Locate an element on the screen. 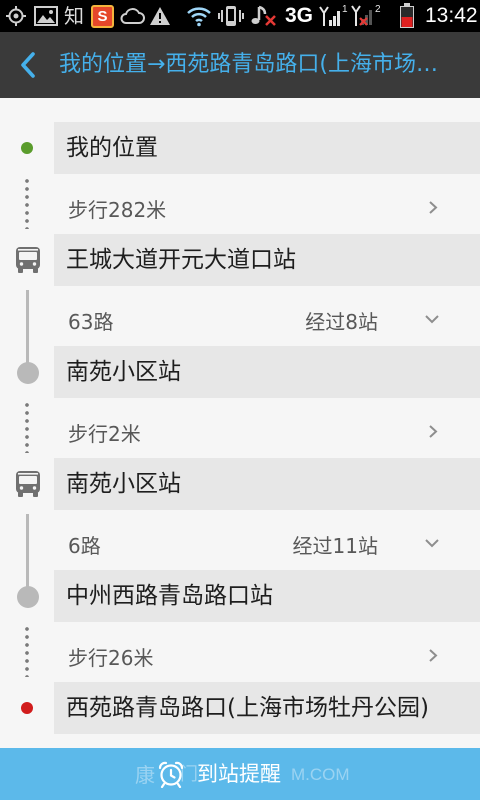 The height and width of the screenshot is (800, 480). signal-sim2-icon: 2 is located at coordinates (367, 16).